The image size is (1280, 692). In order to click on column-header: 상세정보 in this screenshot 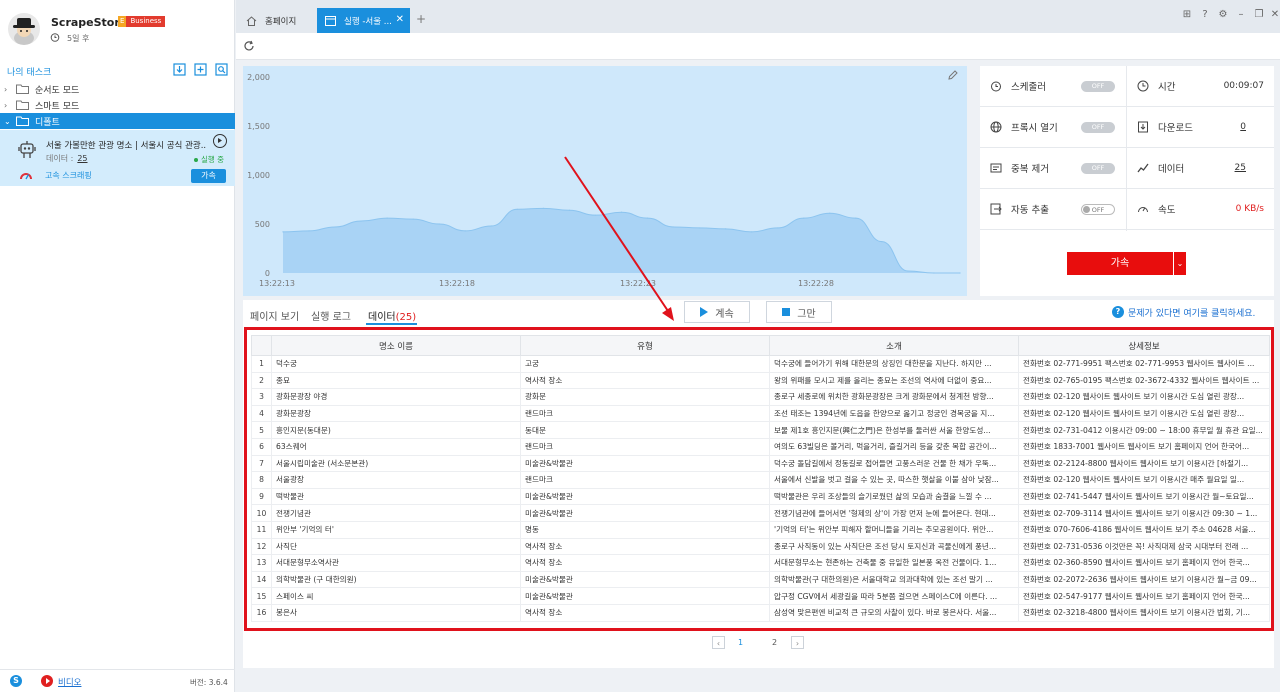, I will do `click(1144, 345)`.